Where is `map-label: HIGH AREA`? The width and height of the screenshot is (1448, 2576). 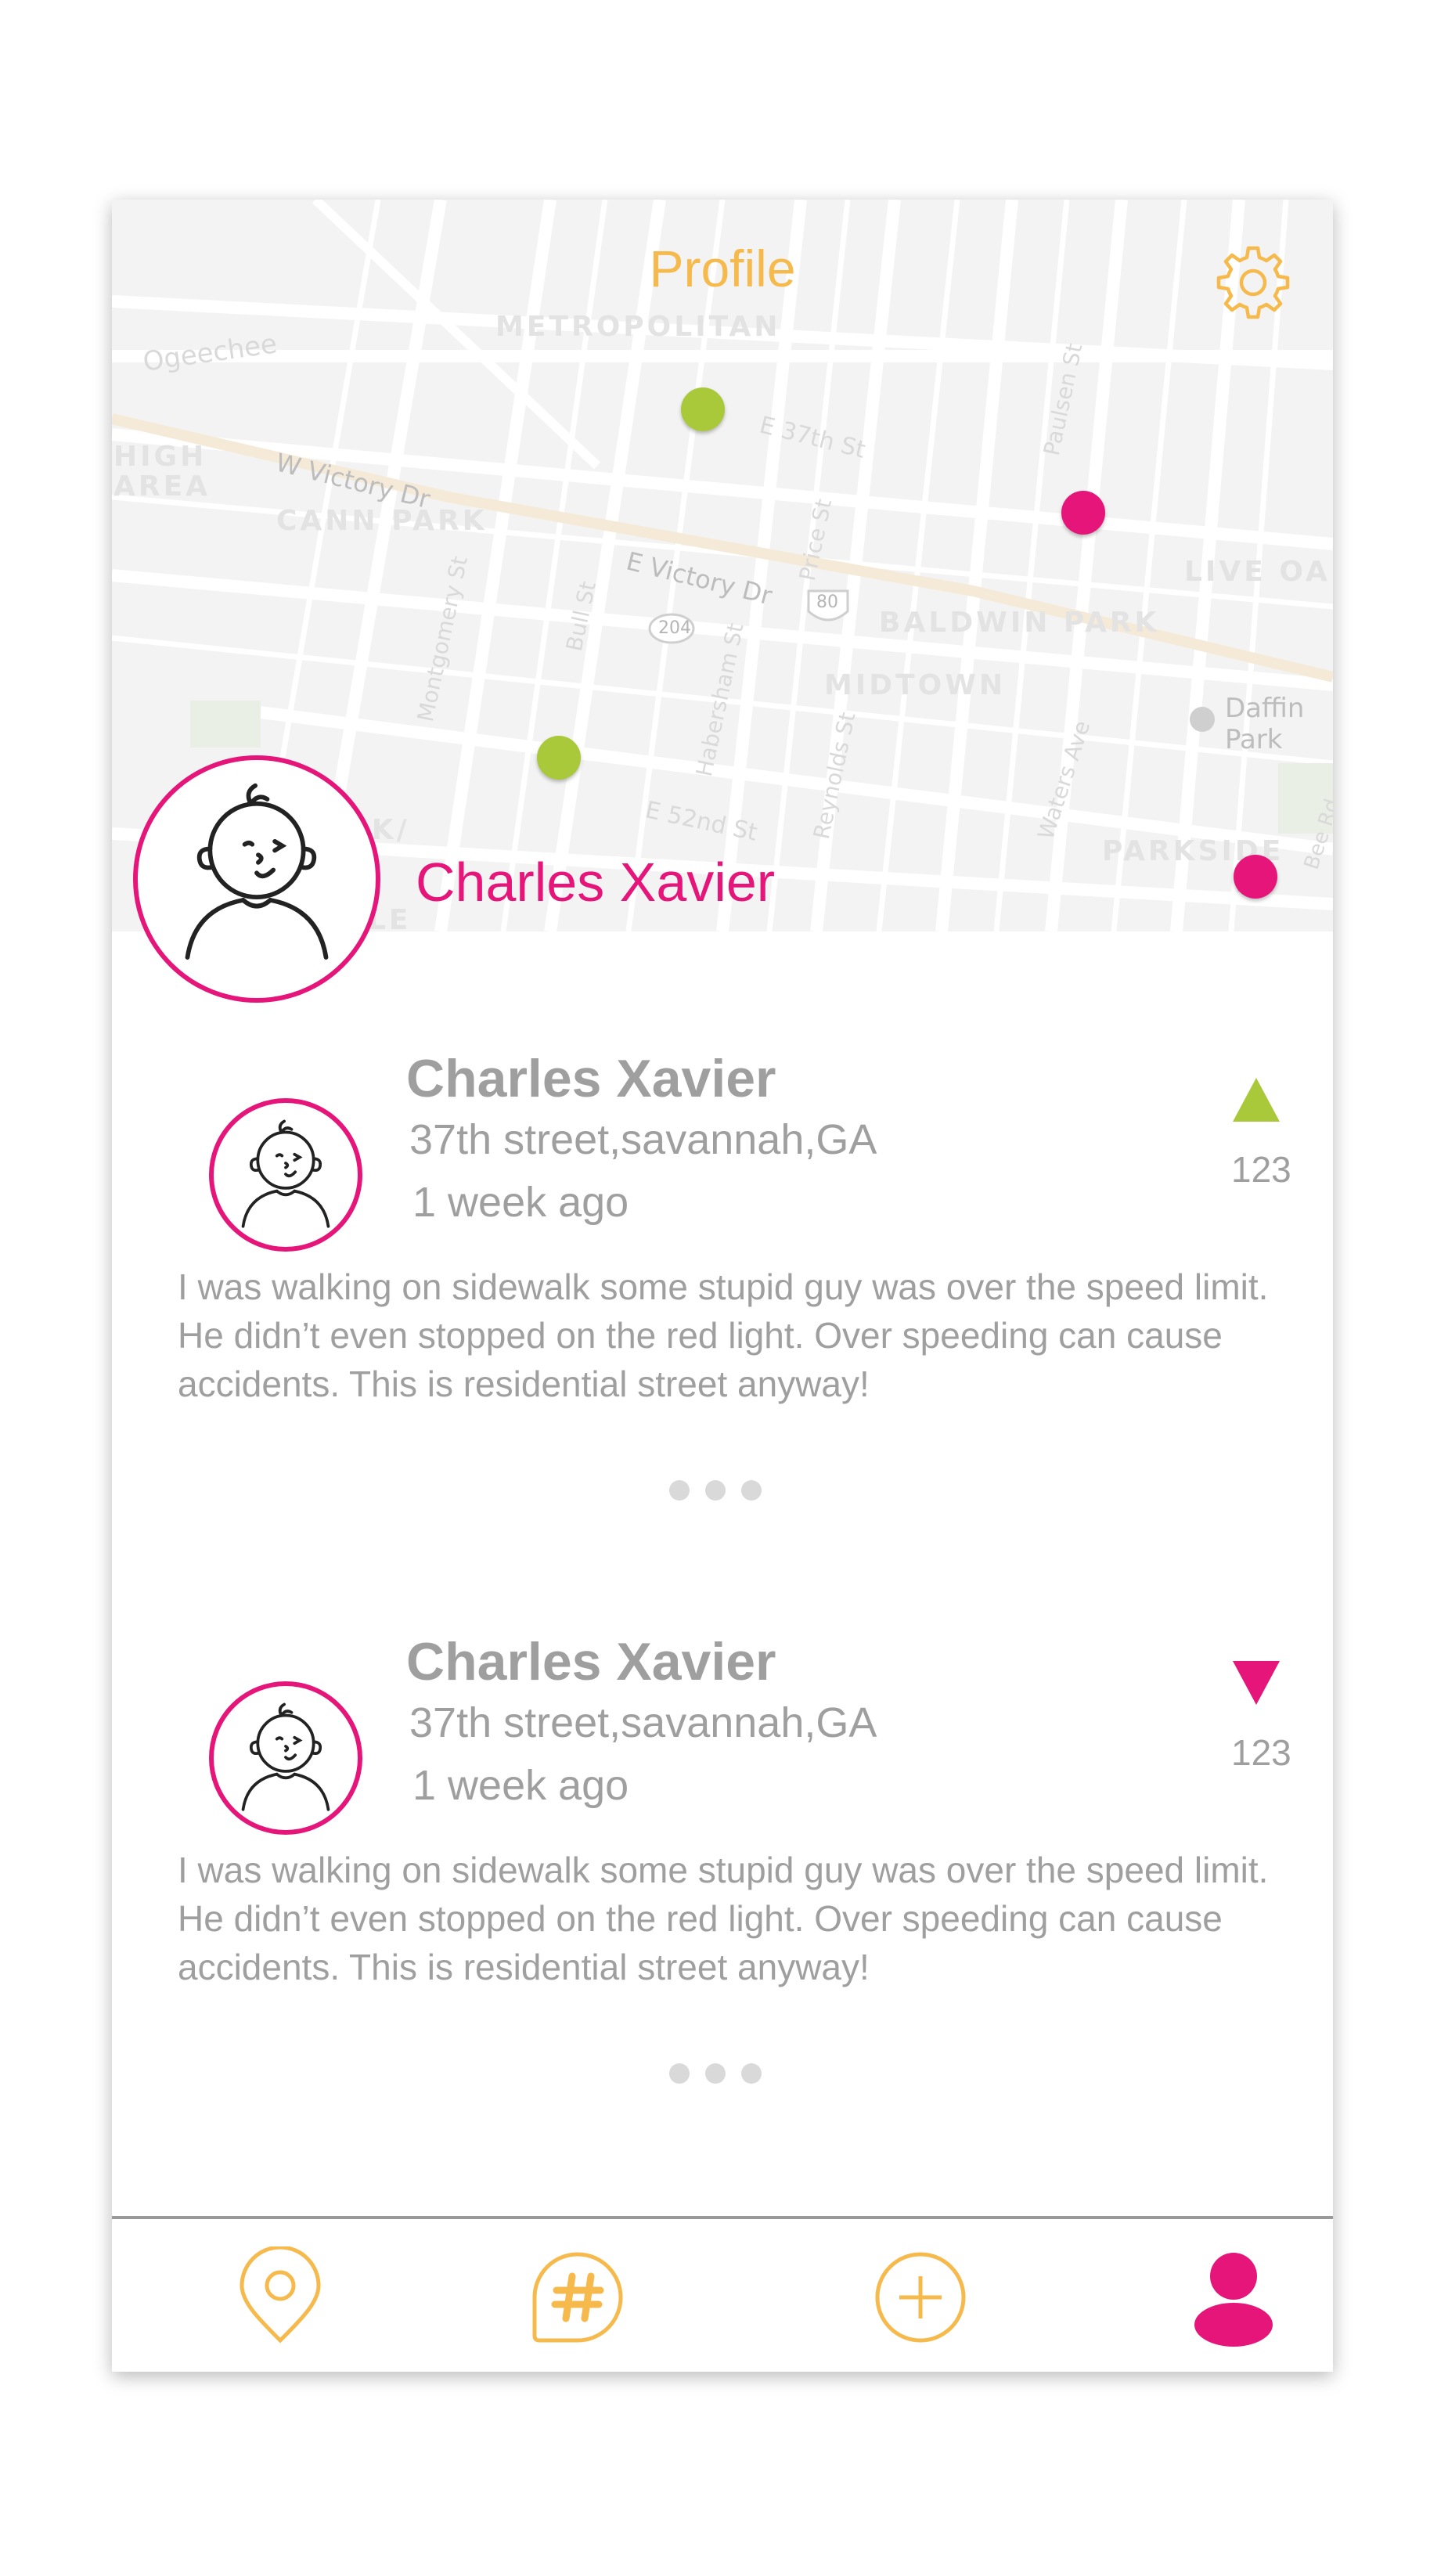
map-label: HIGH AREA is located at coordinates (162, 472).